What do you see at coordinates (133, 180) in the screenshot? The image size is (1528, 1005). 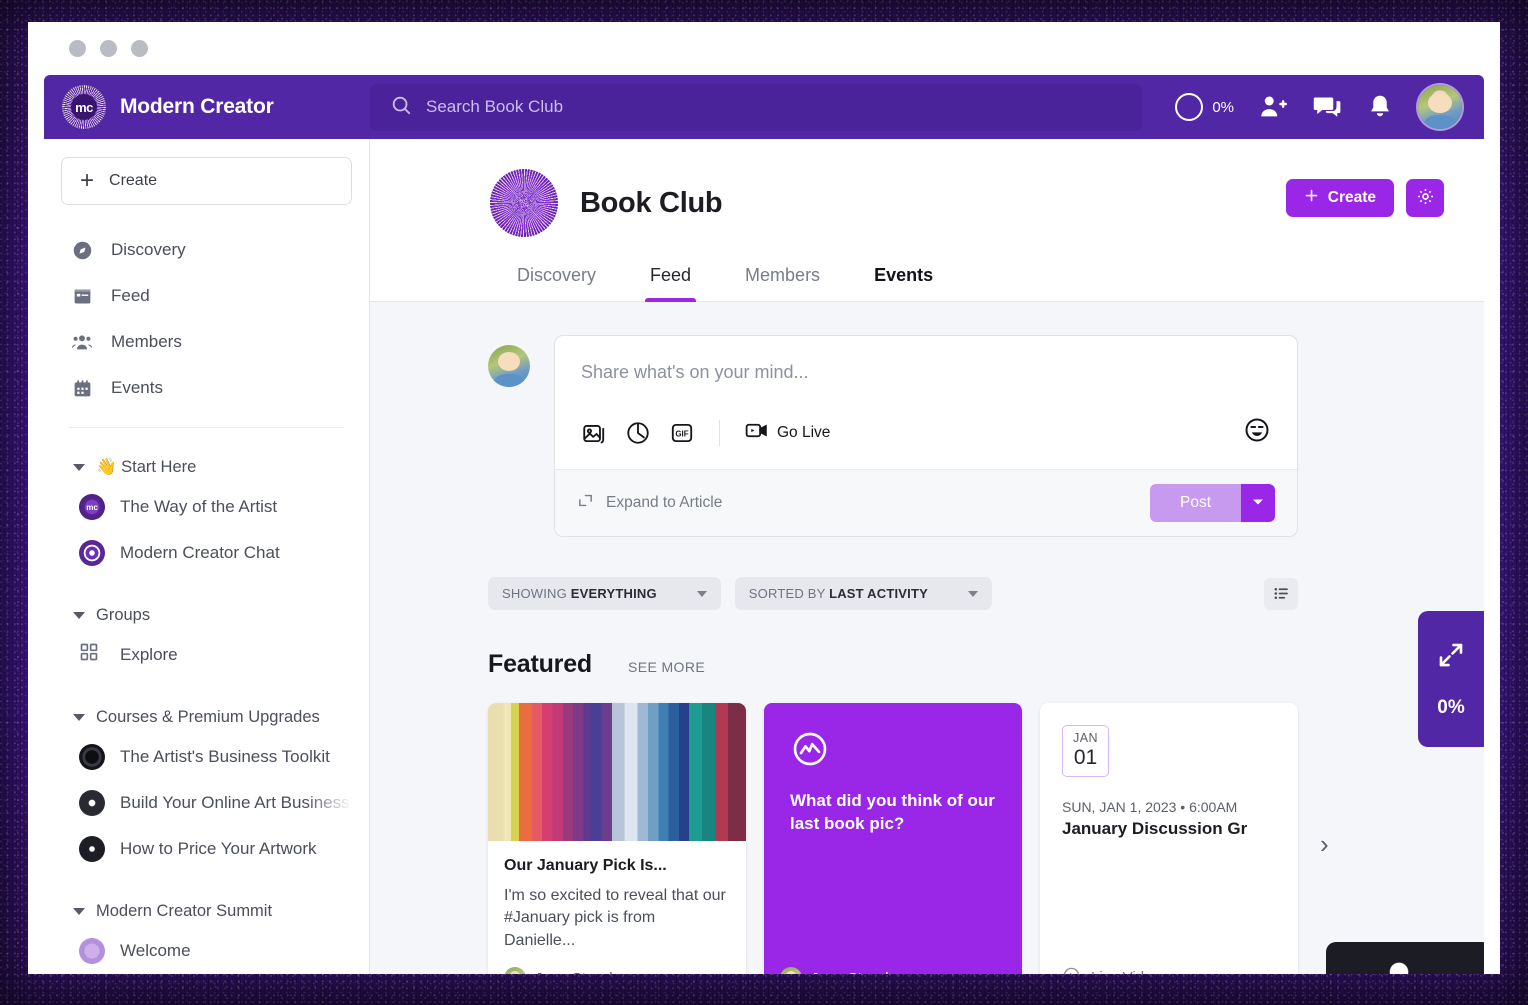 I see `sidebar-create-label: Create` at bounding box center [133, 180].